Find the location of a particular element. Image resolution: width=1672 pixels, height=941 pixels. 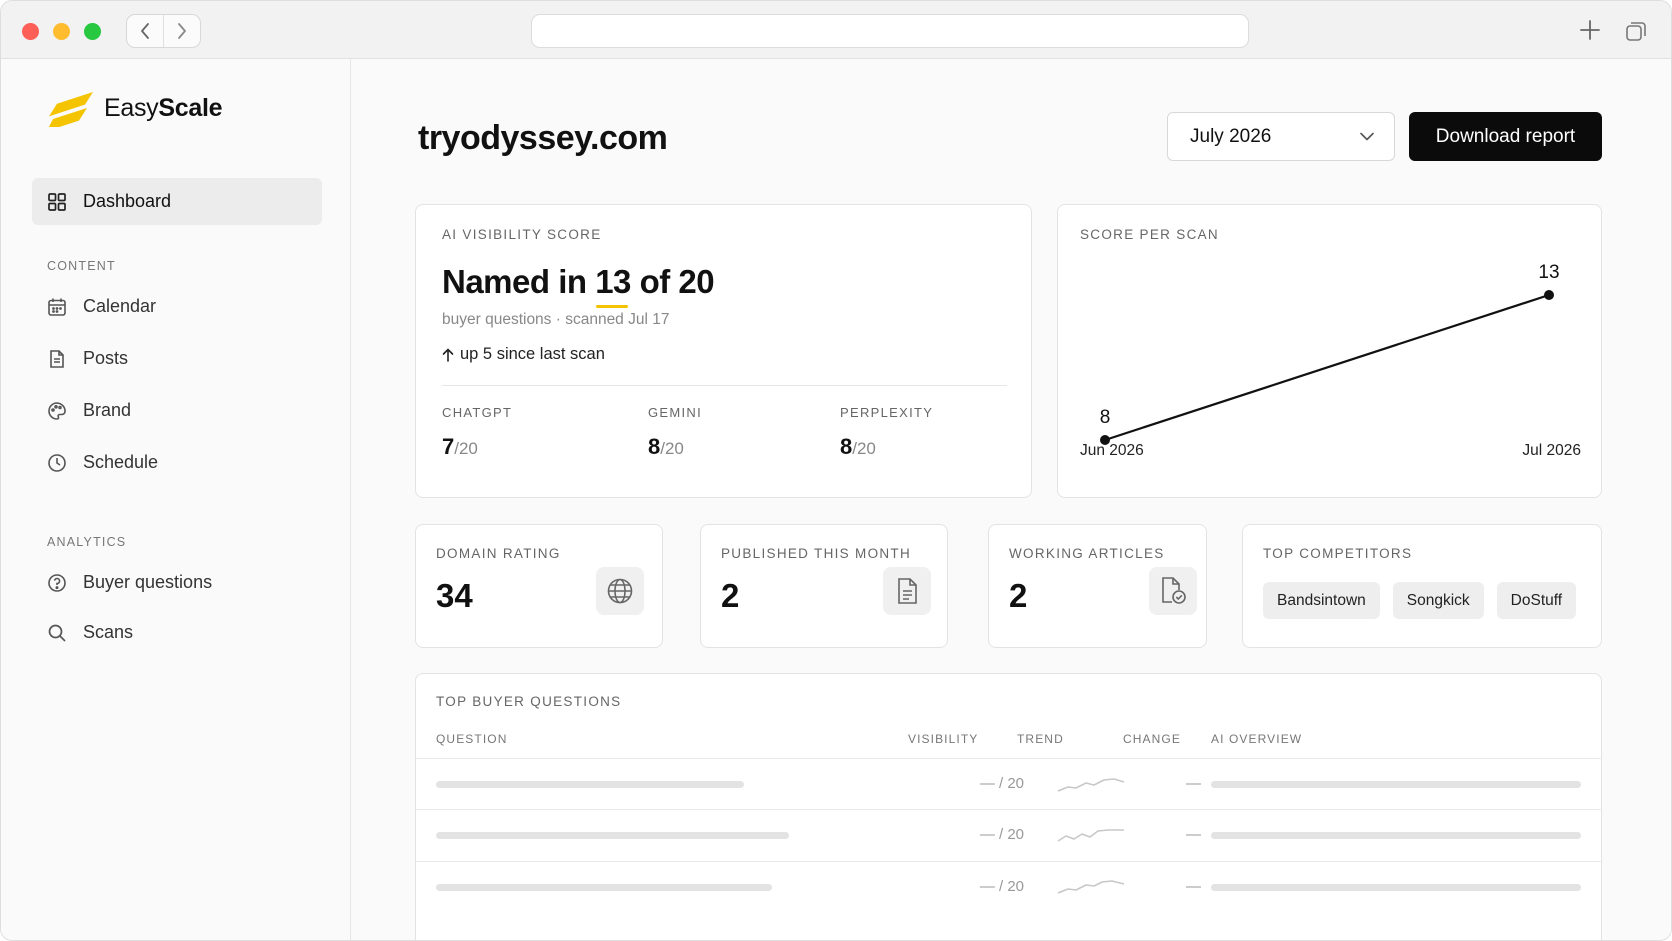

dashboard-grid-icon is located at coordinates (57, 201).